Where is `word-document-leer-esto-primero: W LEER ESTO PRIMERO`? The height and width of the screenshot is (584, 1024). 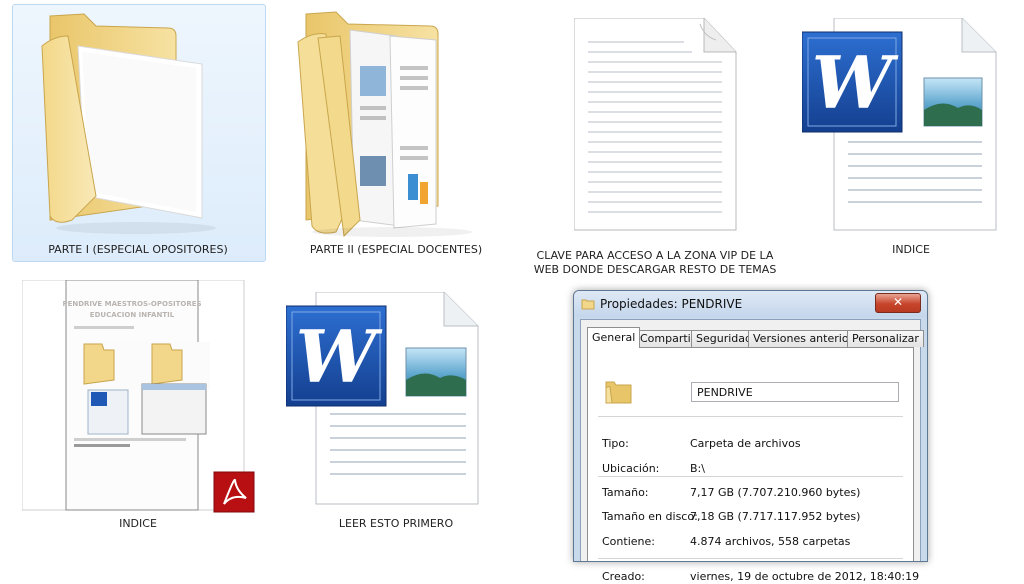
word-document-leer-esto-primero: W LEER ESTO PRIMERO is located at coordinates (396, 408).